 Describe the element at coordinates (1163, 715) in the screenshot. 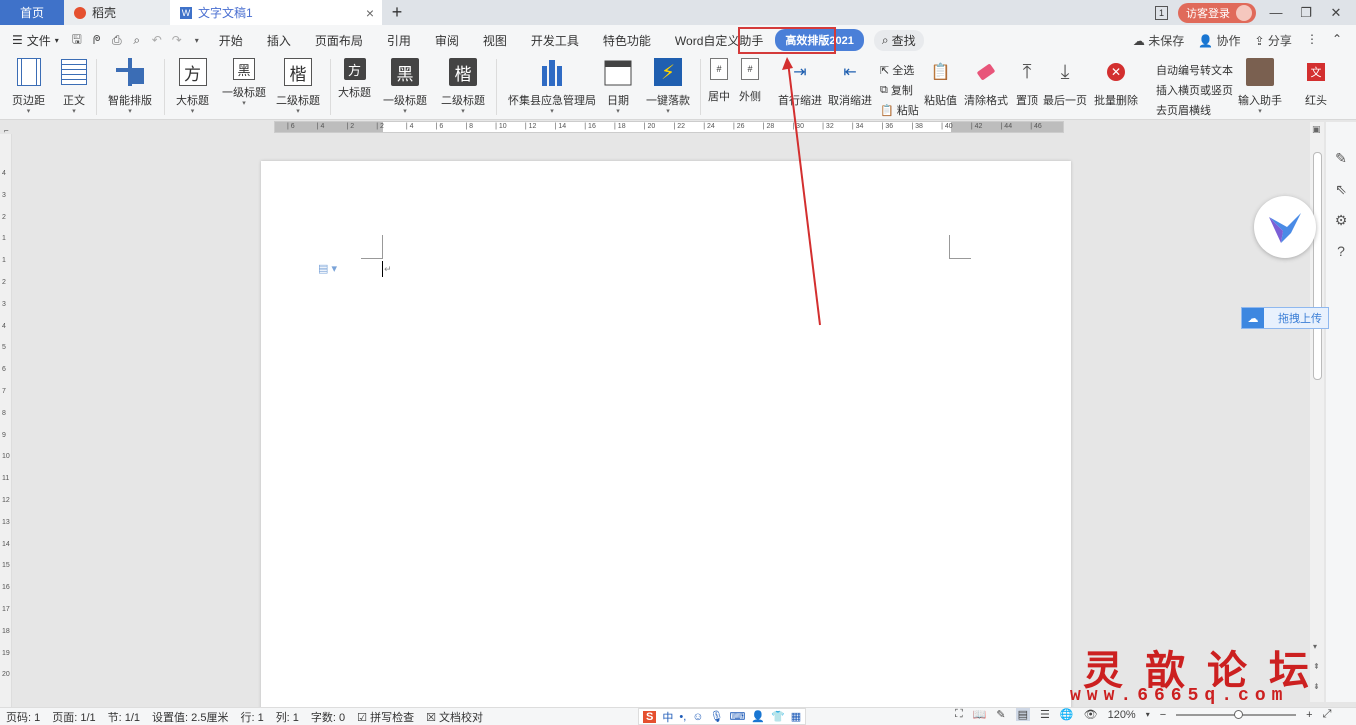

I see `zoom-out-button: −` at that location.